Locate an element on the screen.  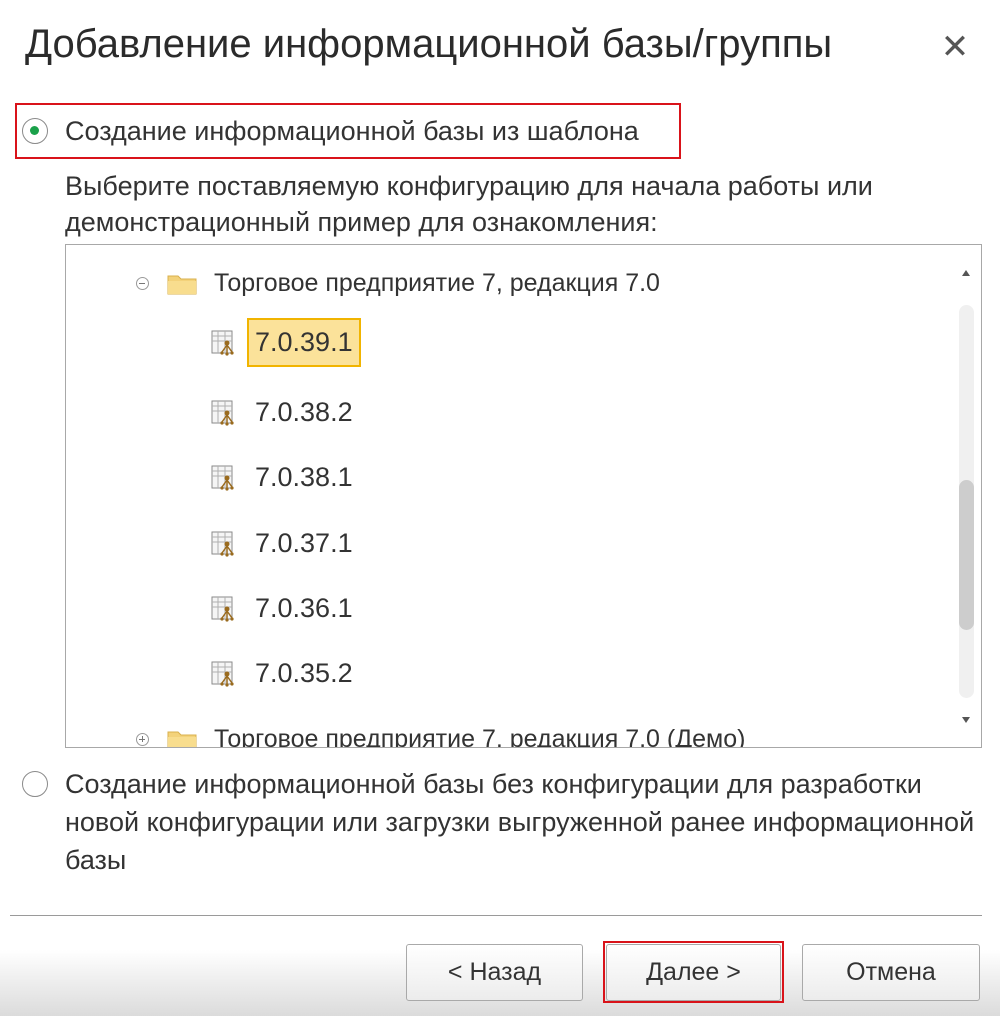
tree-version-item: 7.0.38.2 is located at coordinates (285, 412).